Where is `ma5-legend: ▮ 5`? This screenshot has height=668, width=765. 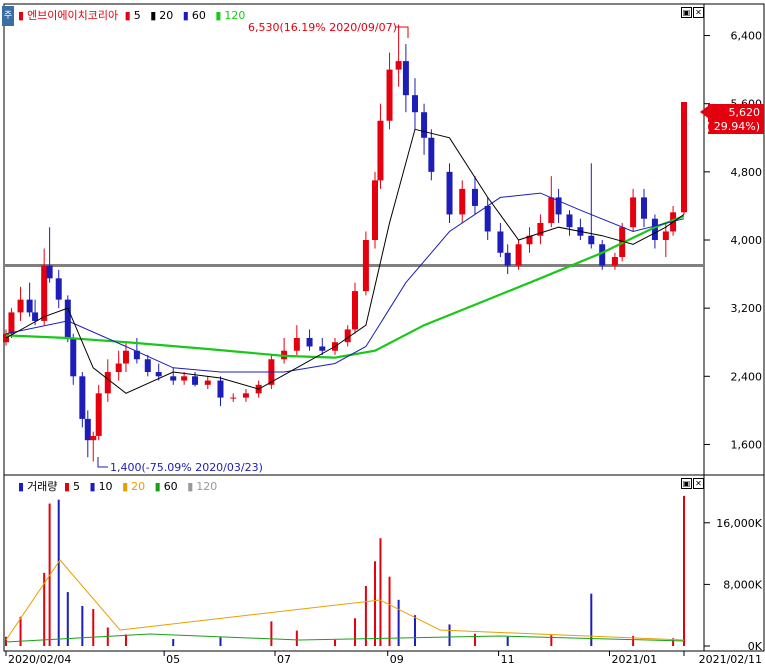
ma5-legend: ▮ 5 is located at coordinates (132, 15).